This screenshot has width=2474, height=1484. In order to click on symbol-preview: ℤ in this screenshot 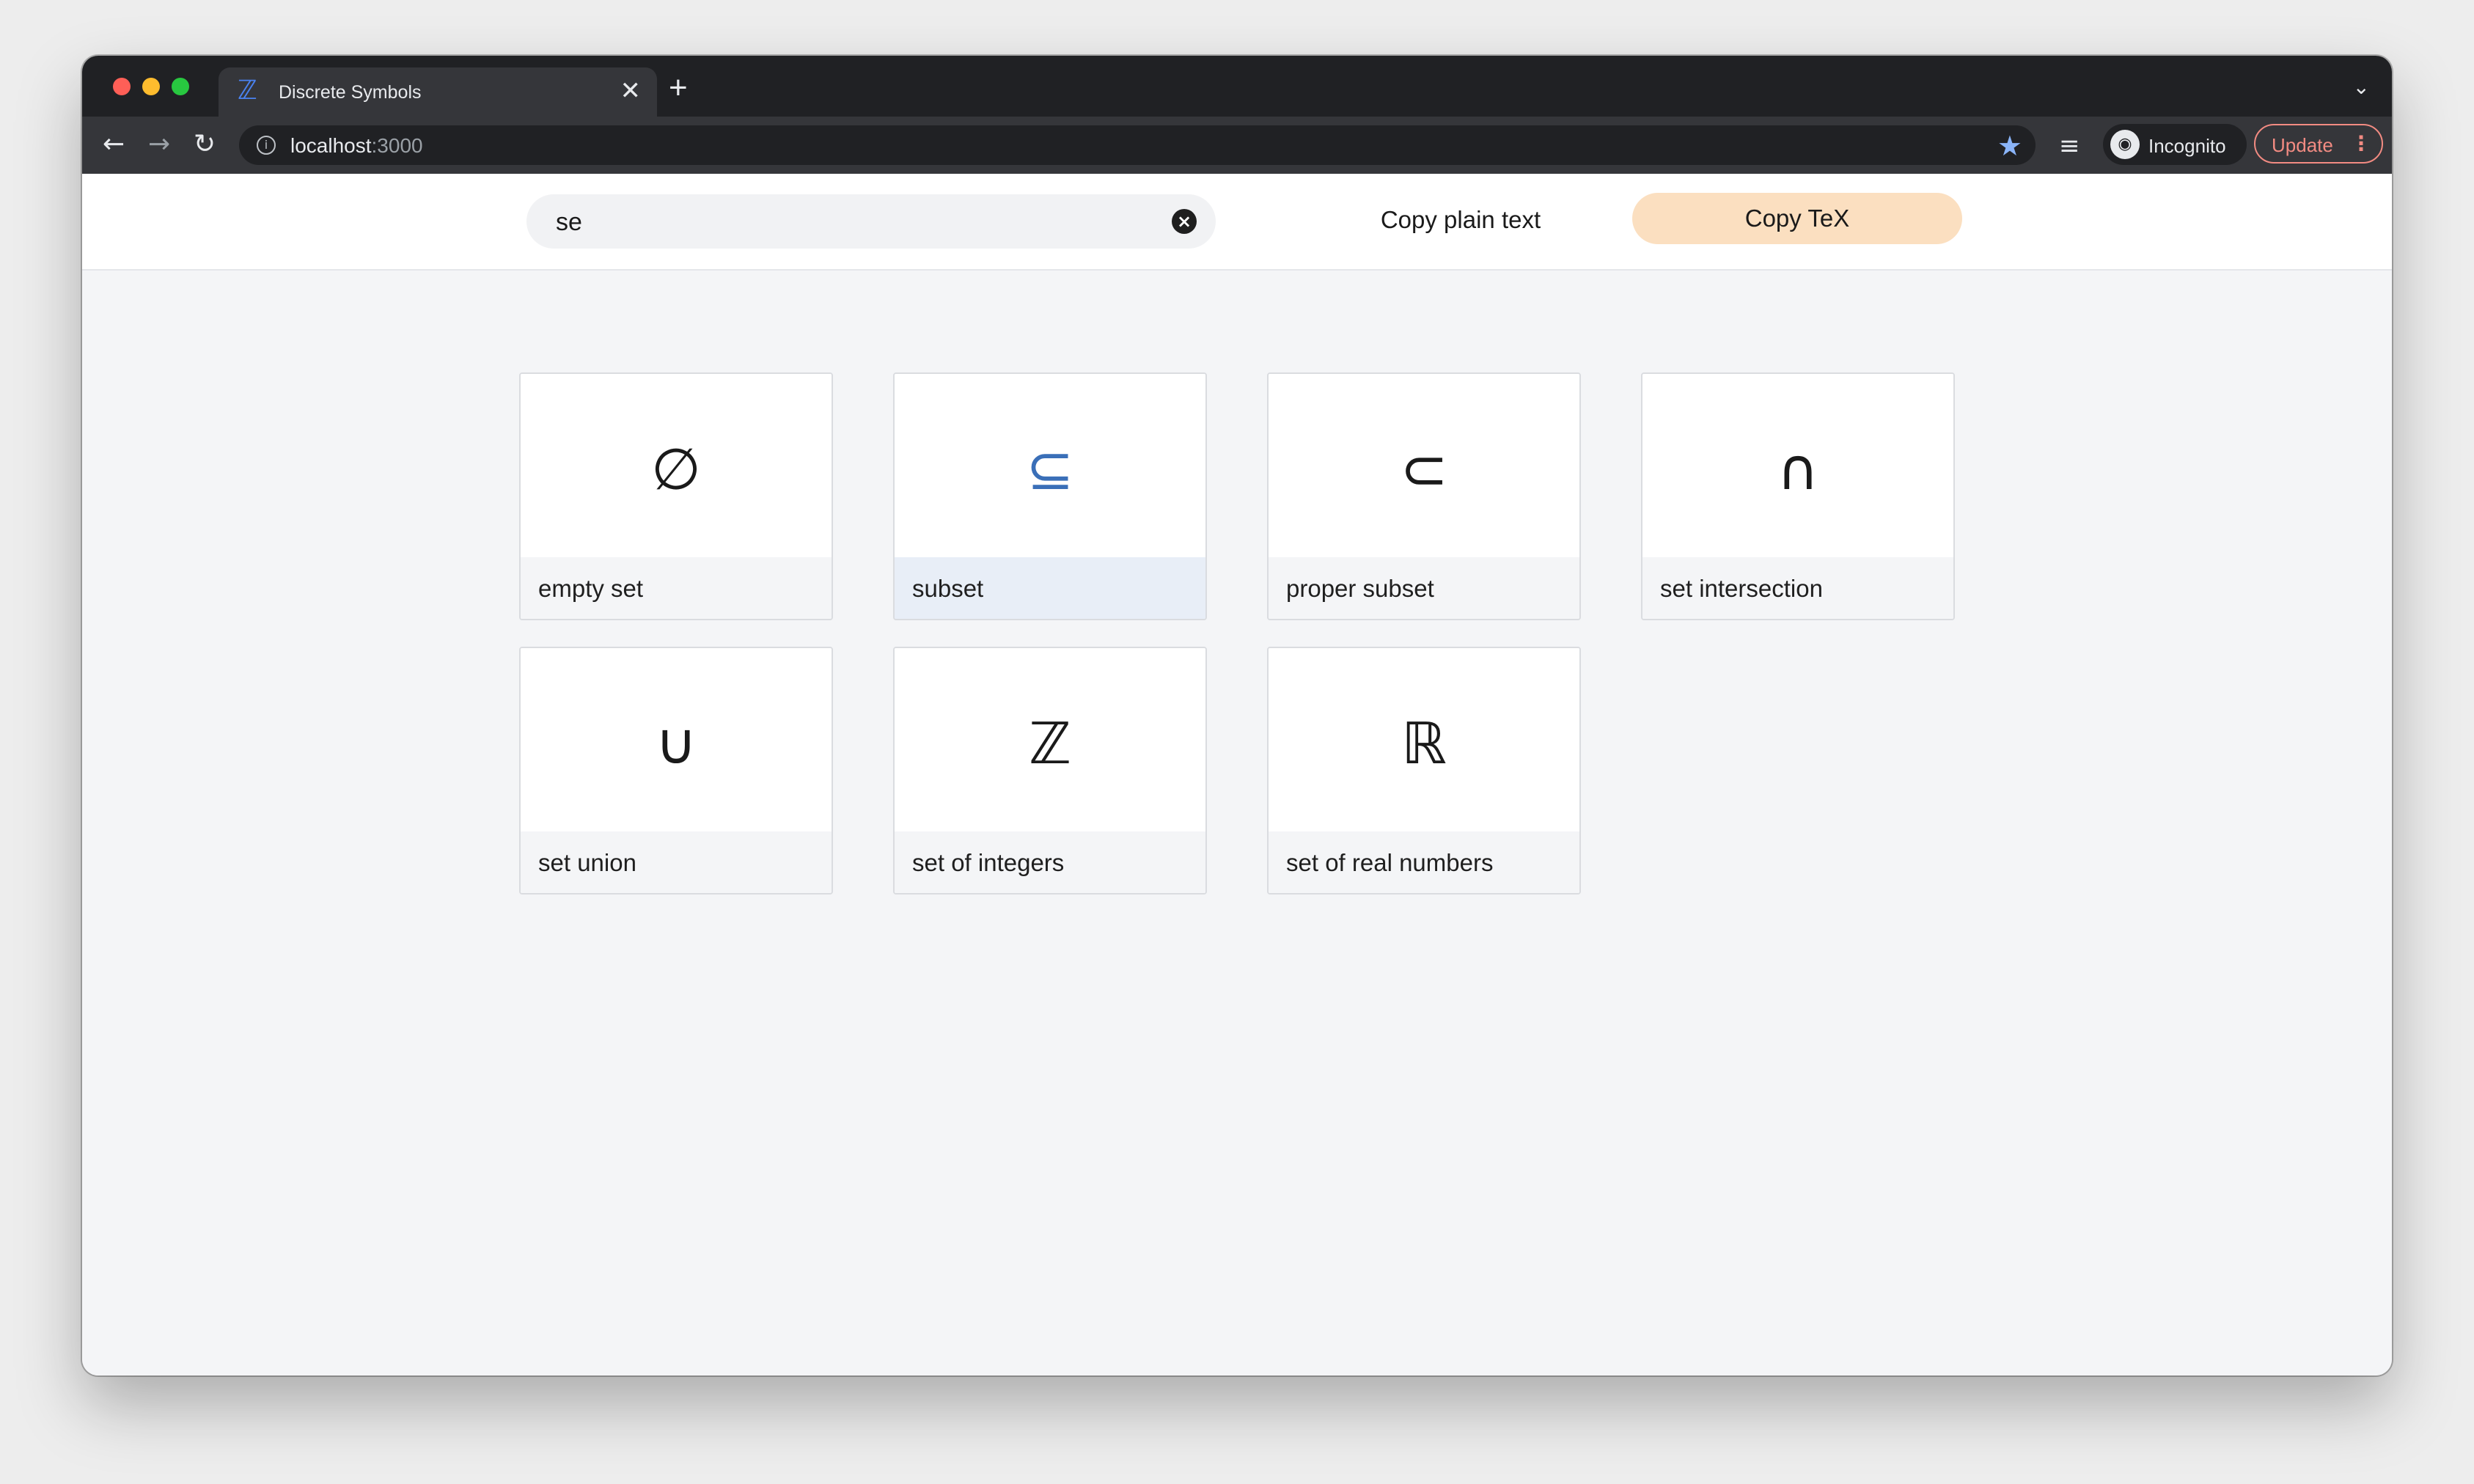, I will do `click(1050, 739)`.